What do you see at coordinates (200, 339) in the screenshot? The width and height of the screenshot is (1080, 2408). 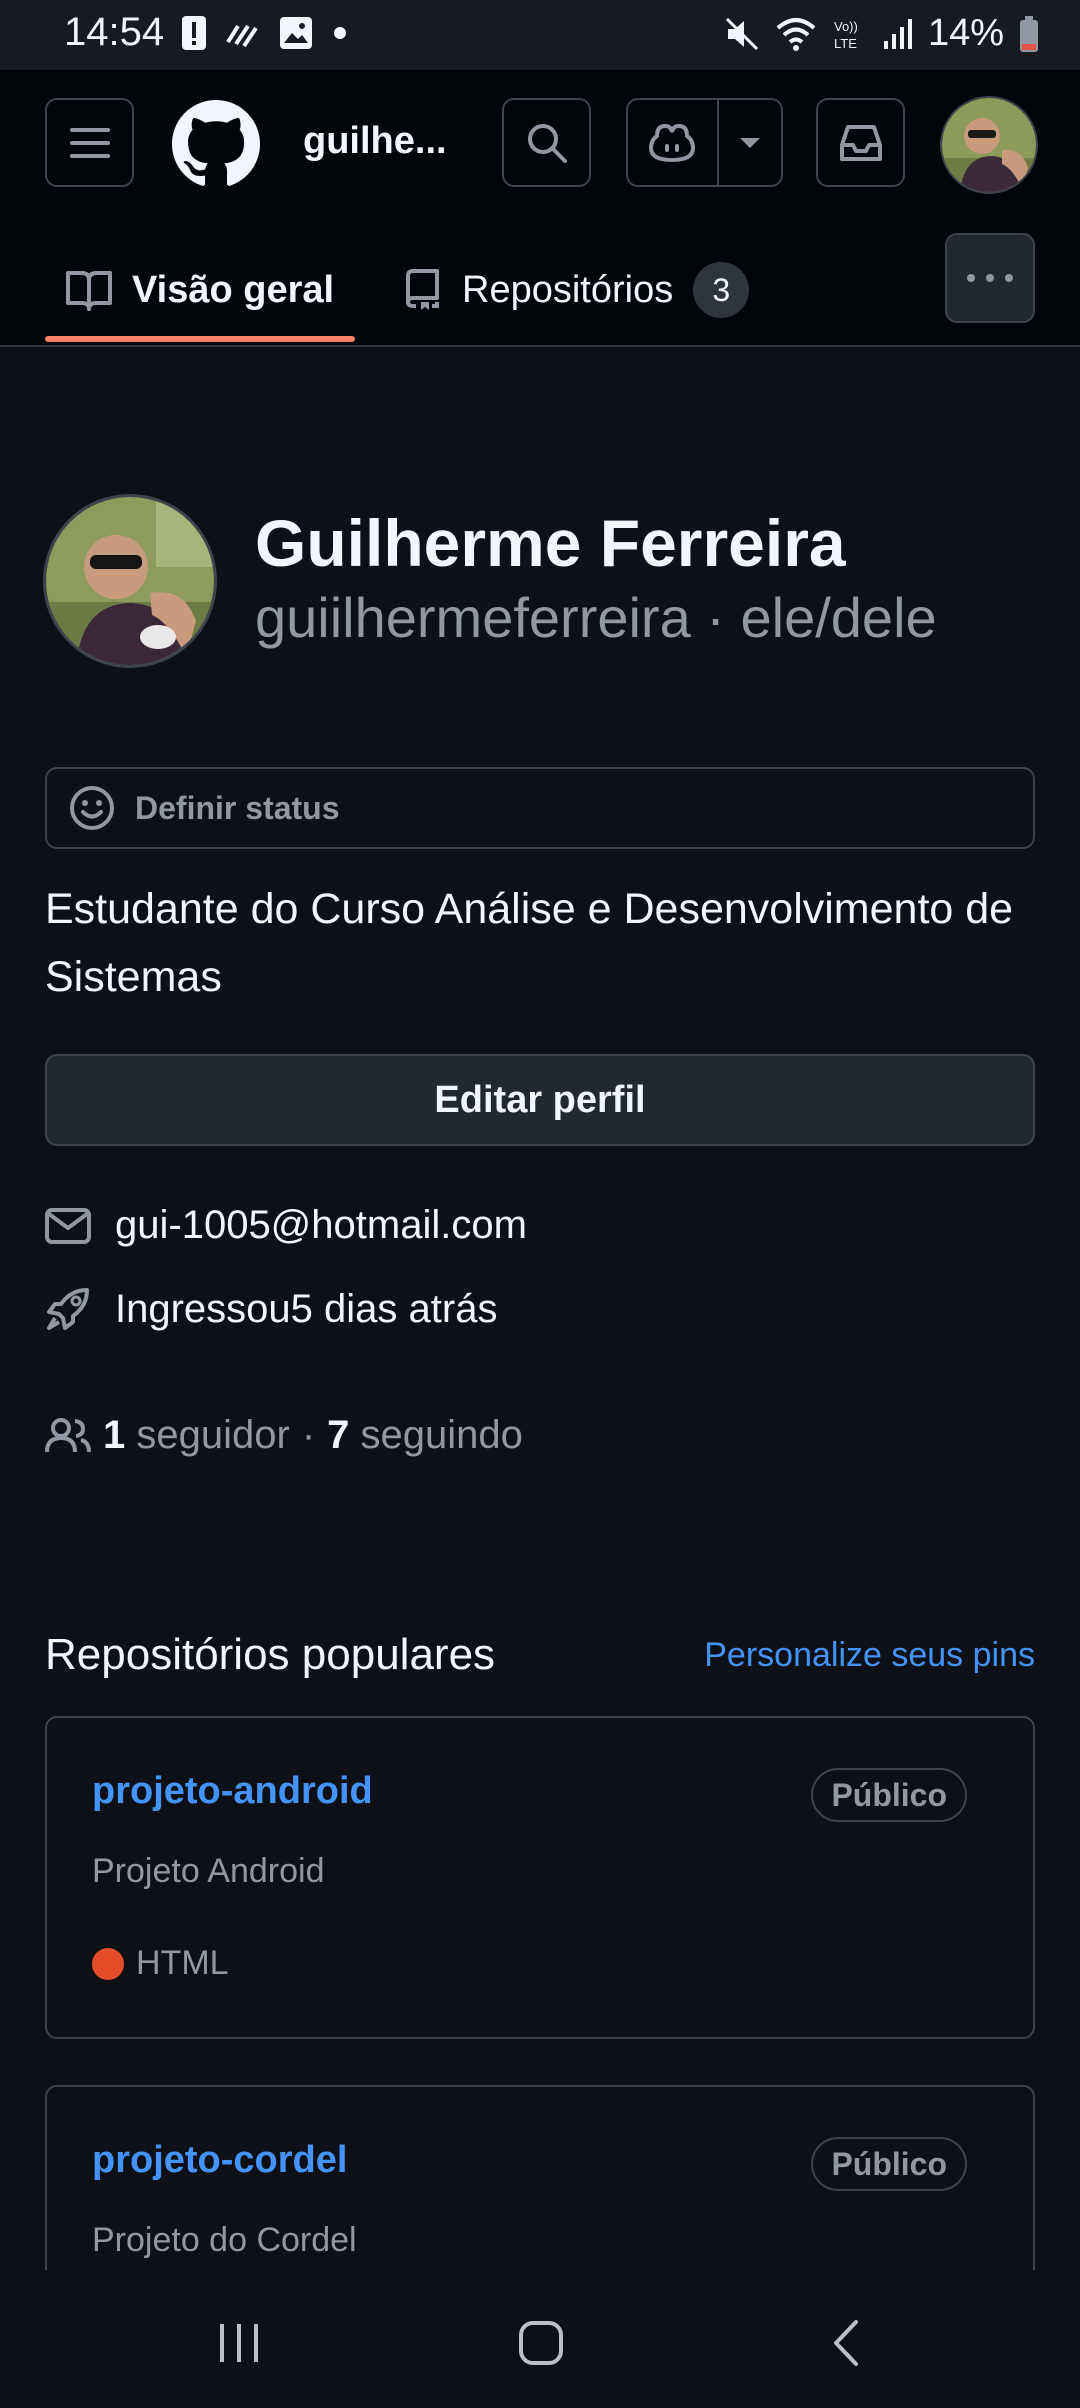 I see `active-tab-indicator` at bounding box center [200, 339].